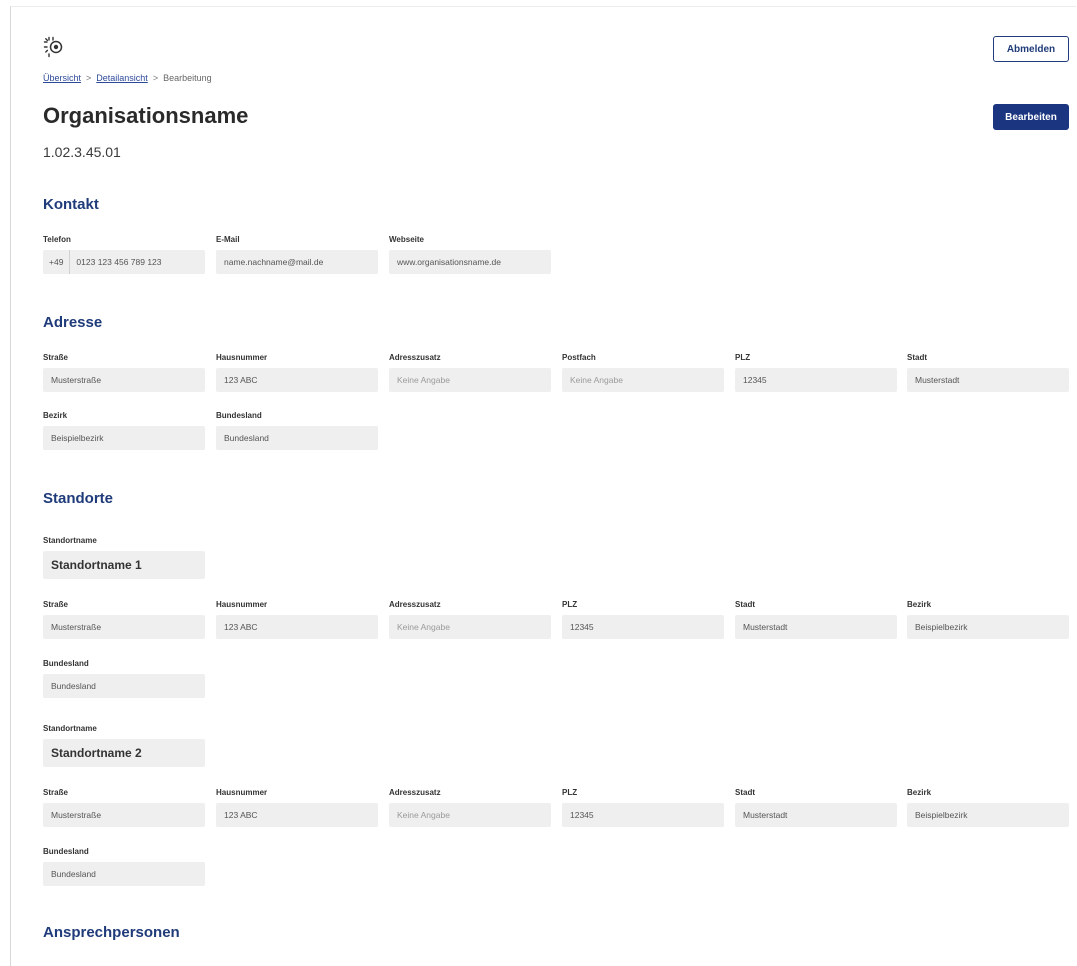  What do you see at coordinates (57, 262) in the screenshot?
I see `phone-prefix: +49` at bounding box center [57, 262].